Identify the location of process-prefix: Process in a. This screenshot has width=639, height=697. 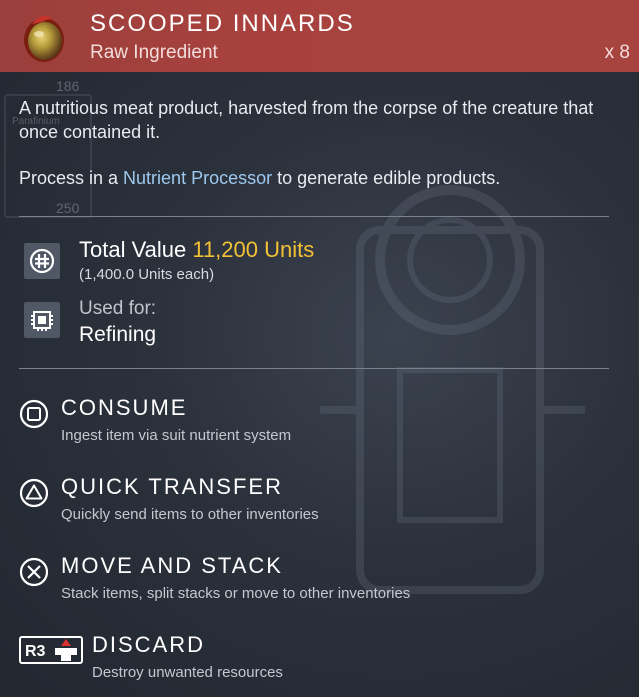
(71, 178).